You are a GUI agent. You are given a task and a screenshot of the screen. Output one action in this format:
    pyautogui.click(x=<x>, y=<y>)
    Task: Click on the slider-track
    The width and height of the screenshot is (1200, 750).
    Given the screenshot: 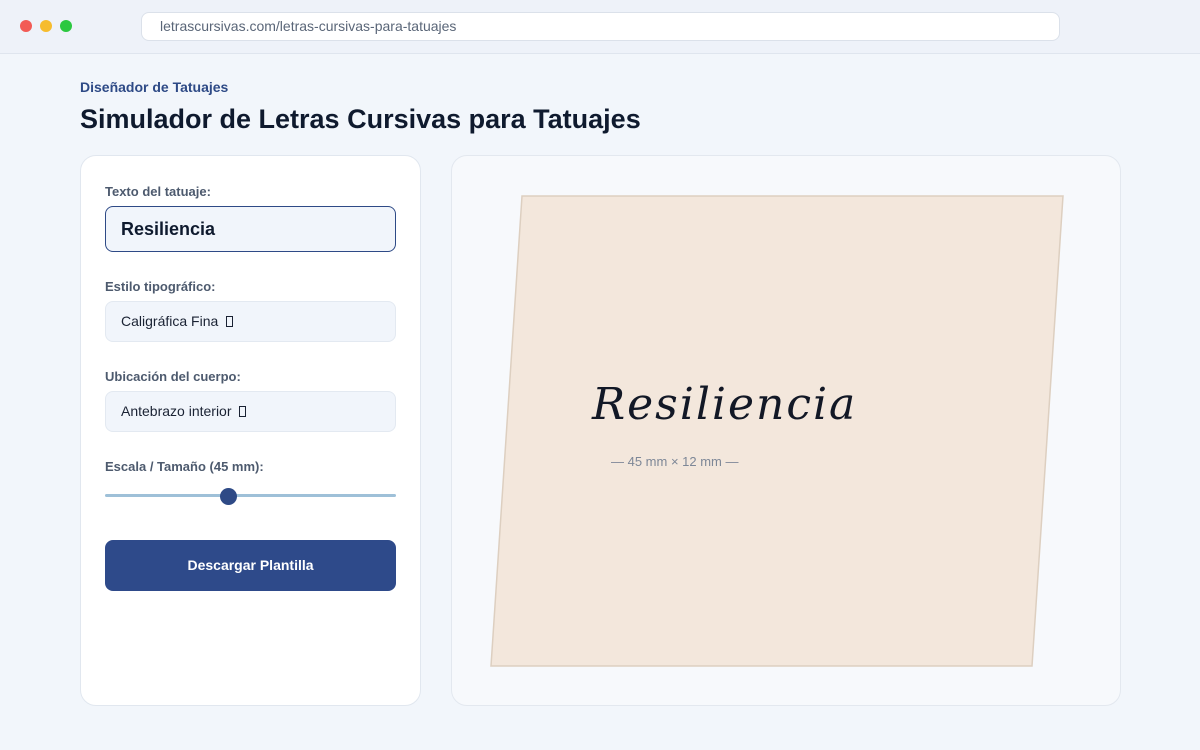 What is the action you would take?
    pyautogui.click(x=250, y=495)
    